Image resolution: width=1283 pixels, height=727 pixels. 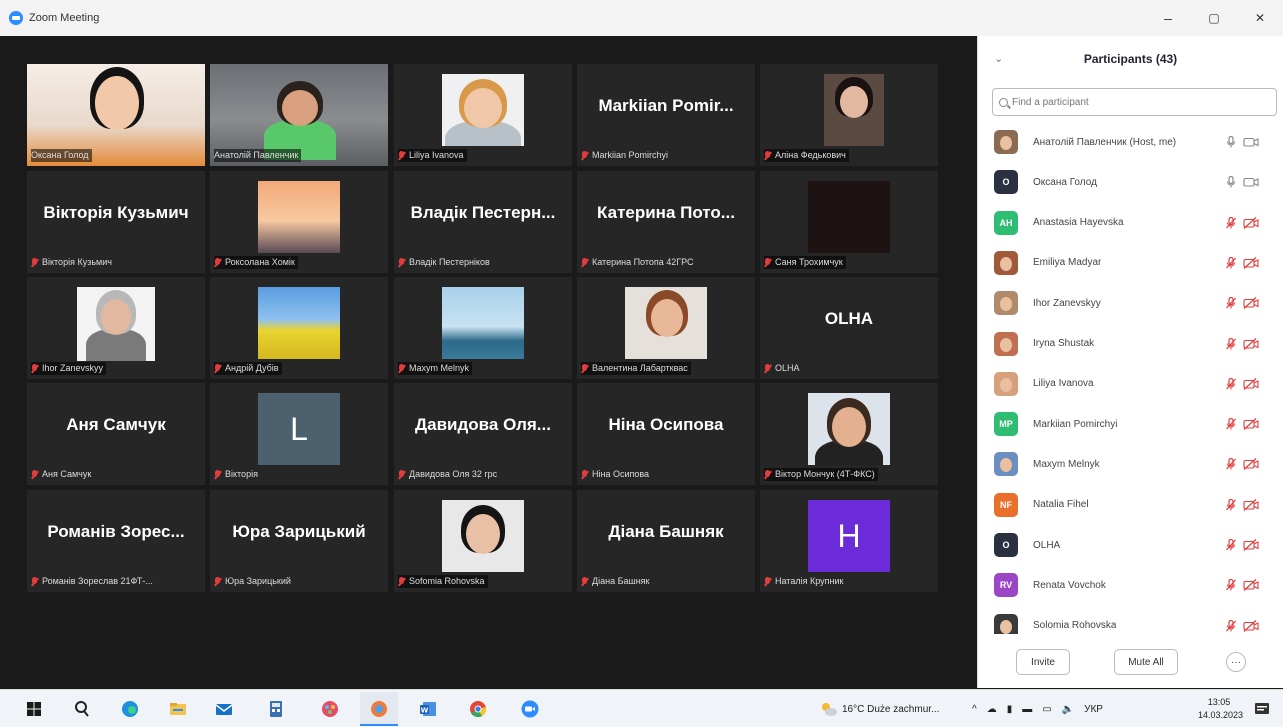 I want to click on video-tile: Sofomia Rohovska, so click(x=483, y=541).